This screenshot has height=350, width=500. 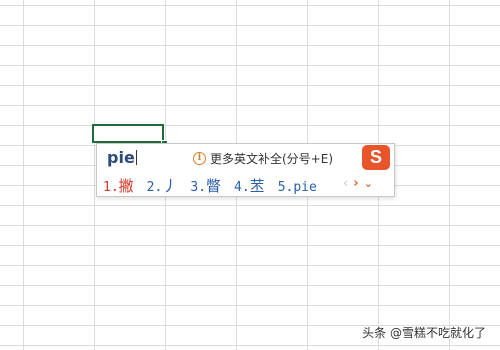 I want to click on candidate-4: 4.苤, so click(x=249, y=185).